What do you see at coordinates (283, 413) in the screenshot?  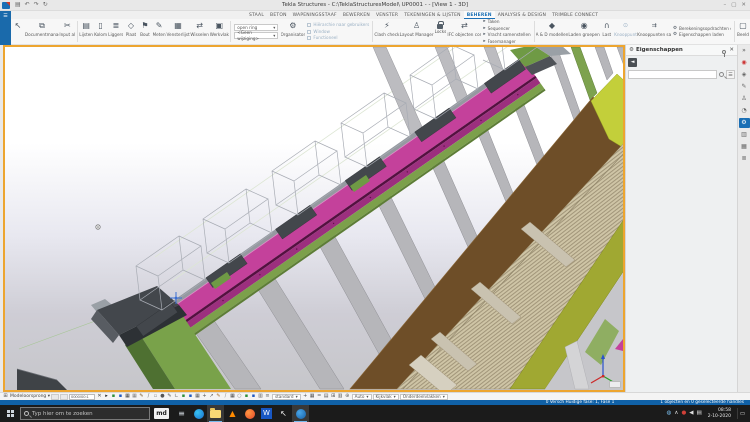 I see `pointer-app: ↖` at bounding box center [283, 413].